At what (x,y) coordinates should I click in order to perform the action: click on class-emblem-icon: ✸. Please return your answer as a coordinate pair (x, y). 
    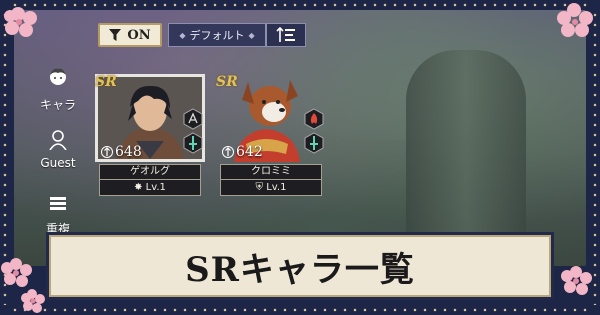
    Looking at the image, I should click on (138, 187).